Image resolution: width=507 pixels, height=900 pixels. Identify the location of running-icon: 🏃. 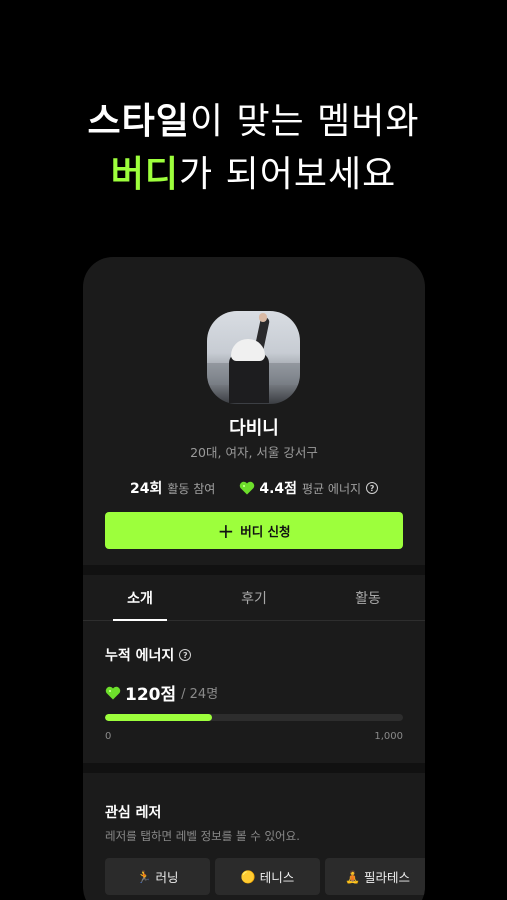
(144, 876).